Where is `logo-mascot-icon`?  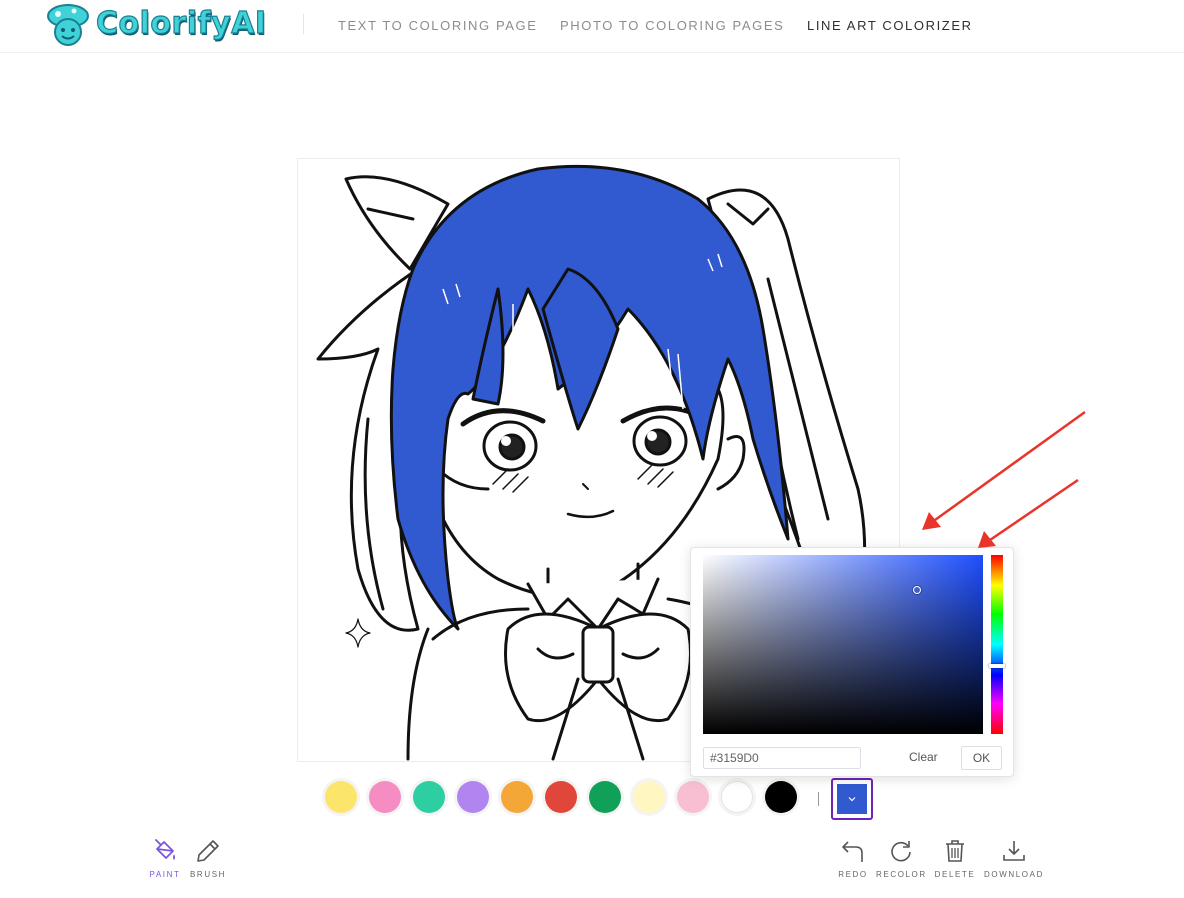
logo-mascot-icon is located at coordinates (68, 25).